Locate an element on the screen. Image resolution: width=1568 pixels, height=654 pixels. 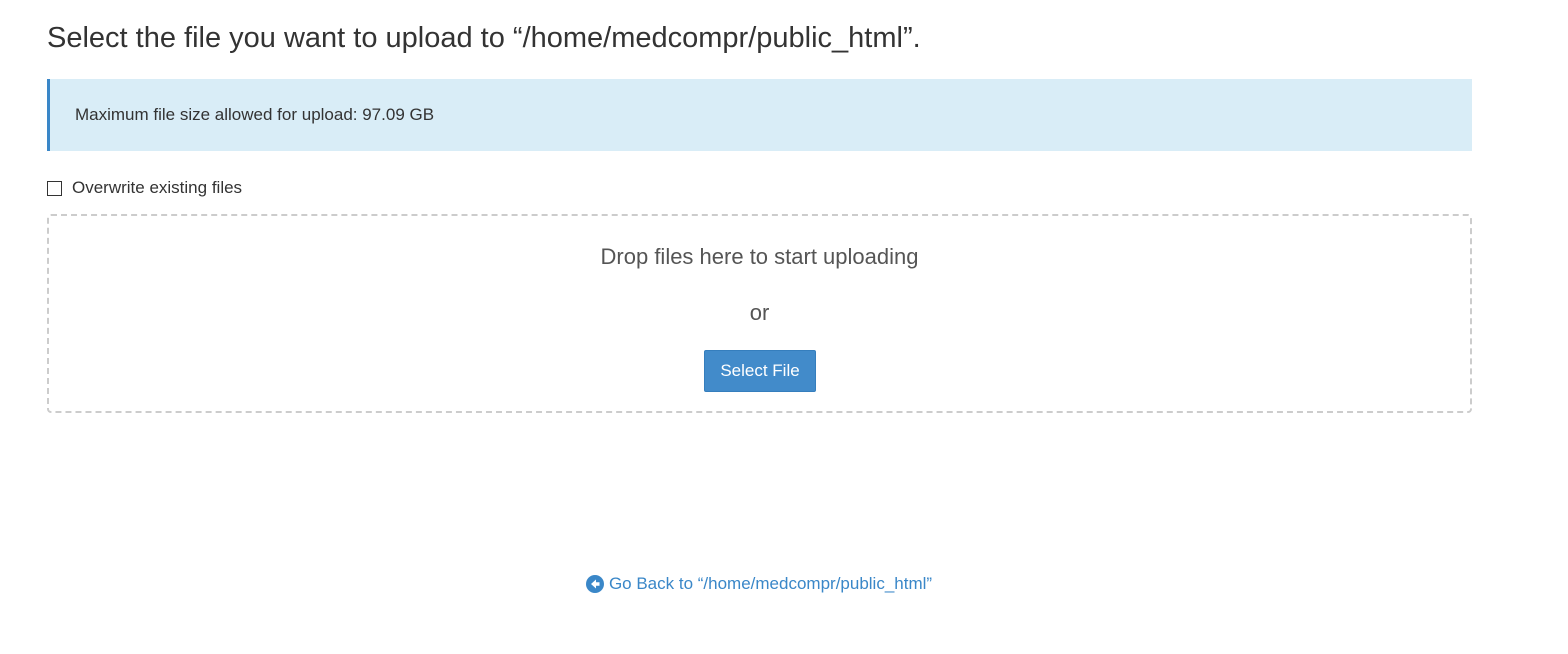
go-back-label: Go Back to “/home/medcompr/public_html” is located at coordinates (770, 584).